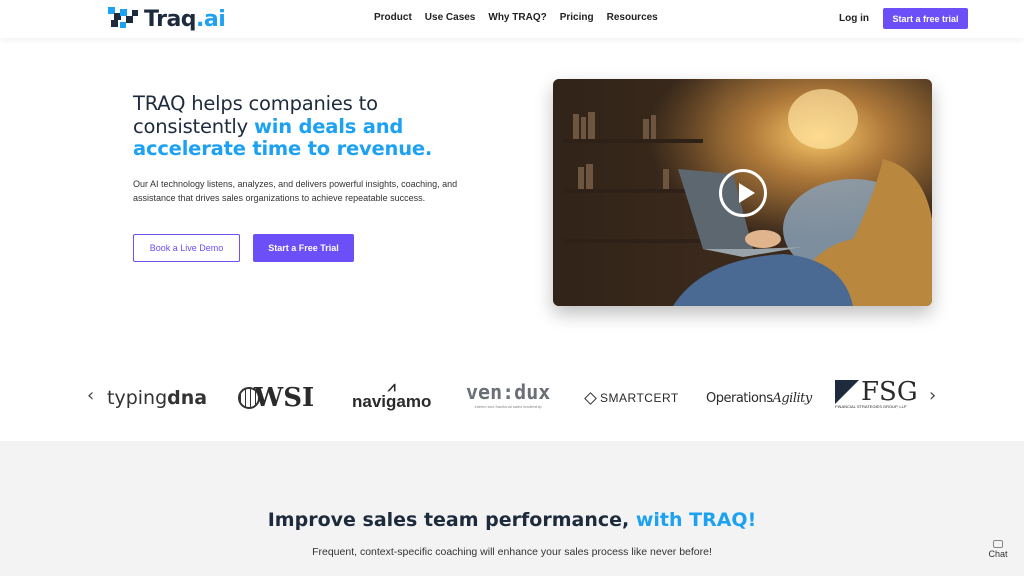 The image size is (1024, 576). I want to click on logo-mark-icon, so click(125, 19).